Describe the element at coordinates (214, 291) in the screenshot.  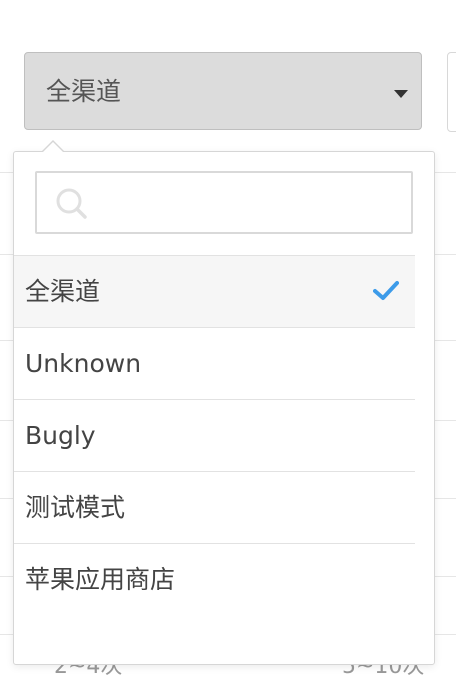
I see `option-all-channels: 全渠道` at that location.